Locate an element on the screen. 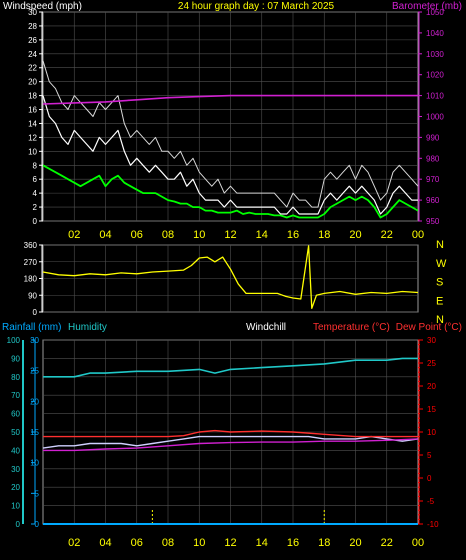  baro-y-tick-label: 1000 is located at coordinates (435, 117).